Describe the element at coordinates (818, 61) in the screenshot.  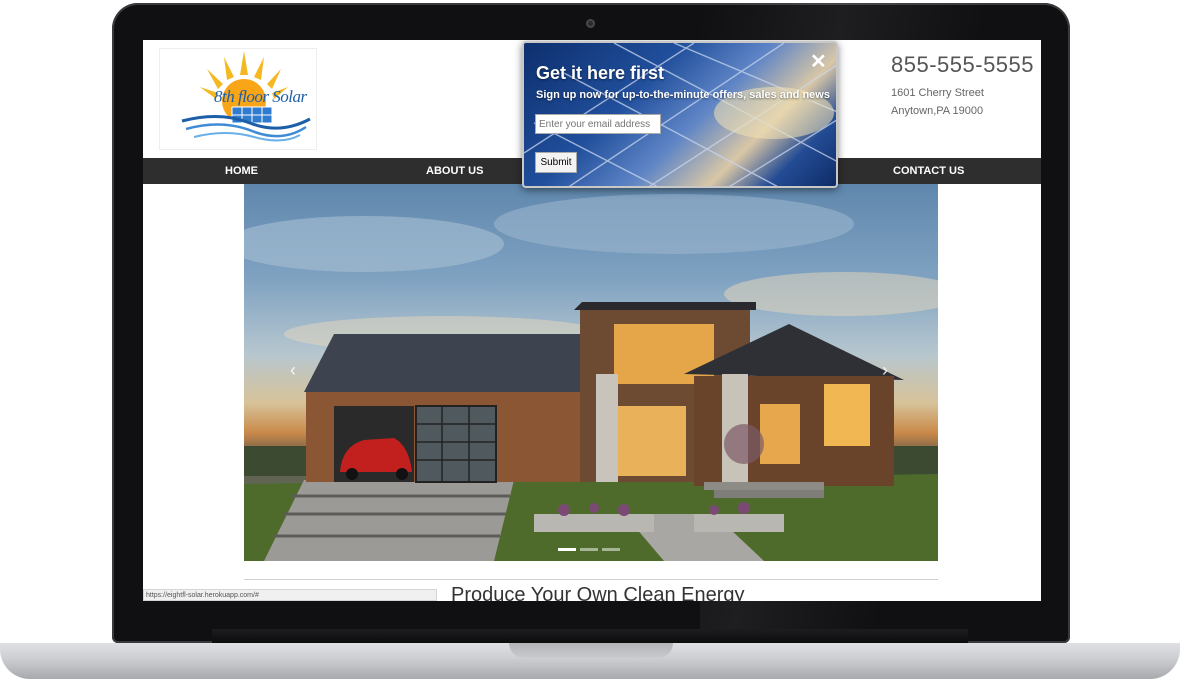
I see `close-icon: ✕` at that location.